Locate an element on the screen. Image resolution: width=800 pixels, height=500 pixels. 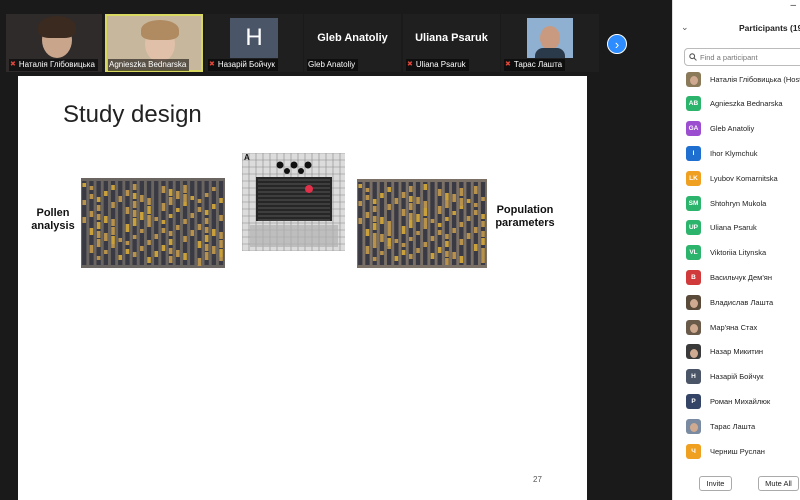
participant-name: Роман Михайлюк is located at coordinates (740, 401).